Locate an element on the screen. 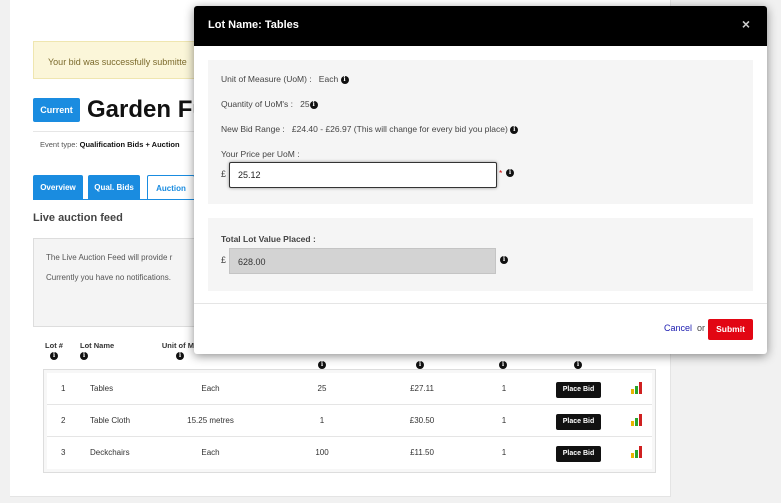  event-type: Event type: Qualification Bids + Auction is located at coordinates (110, 144).